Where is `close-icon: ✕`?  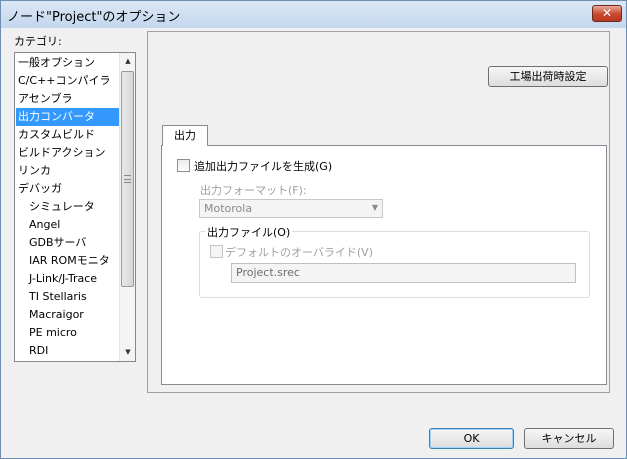
close-icon: ✕ is located at coordinates (607, 13).